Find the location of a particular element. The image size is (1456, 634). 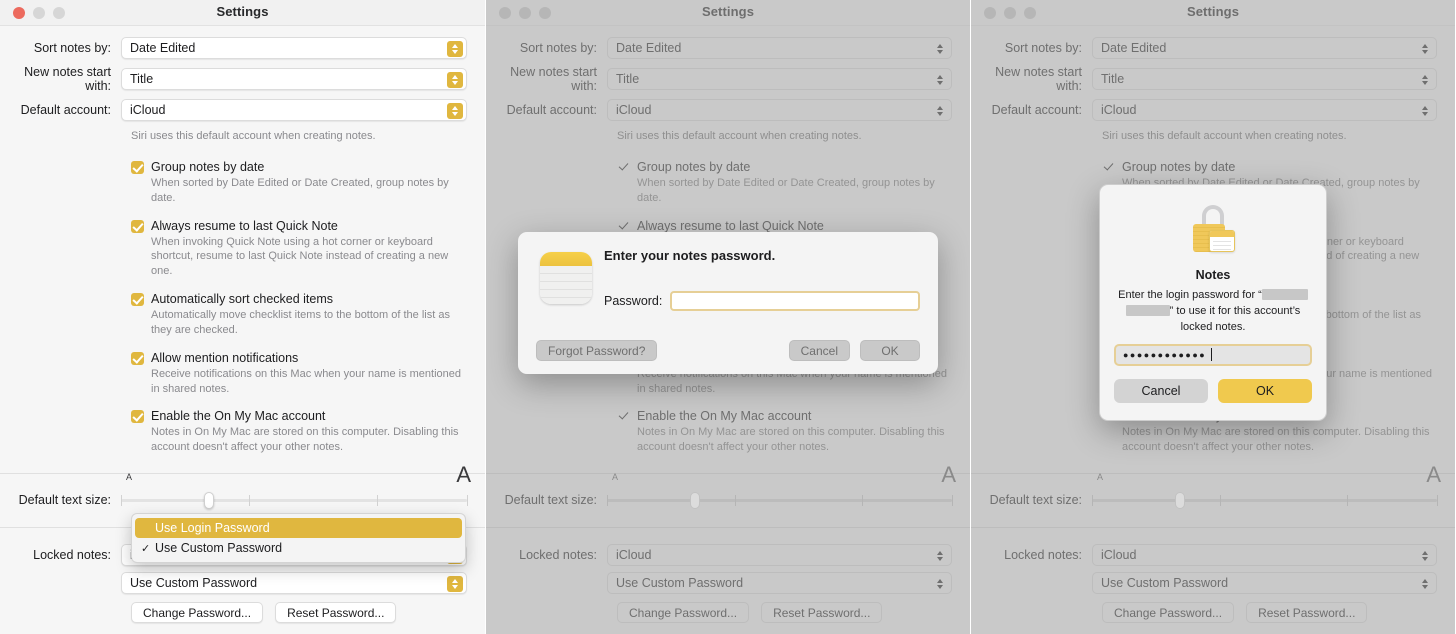

checkbox-label: Automatically sort checked items is located at coordinates (242, 299).